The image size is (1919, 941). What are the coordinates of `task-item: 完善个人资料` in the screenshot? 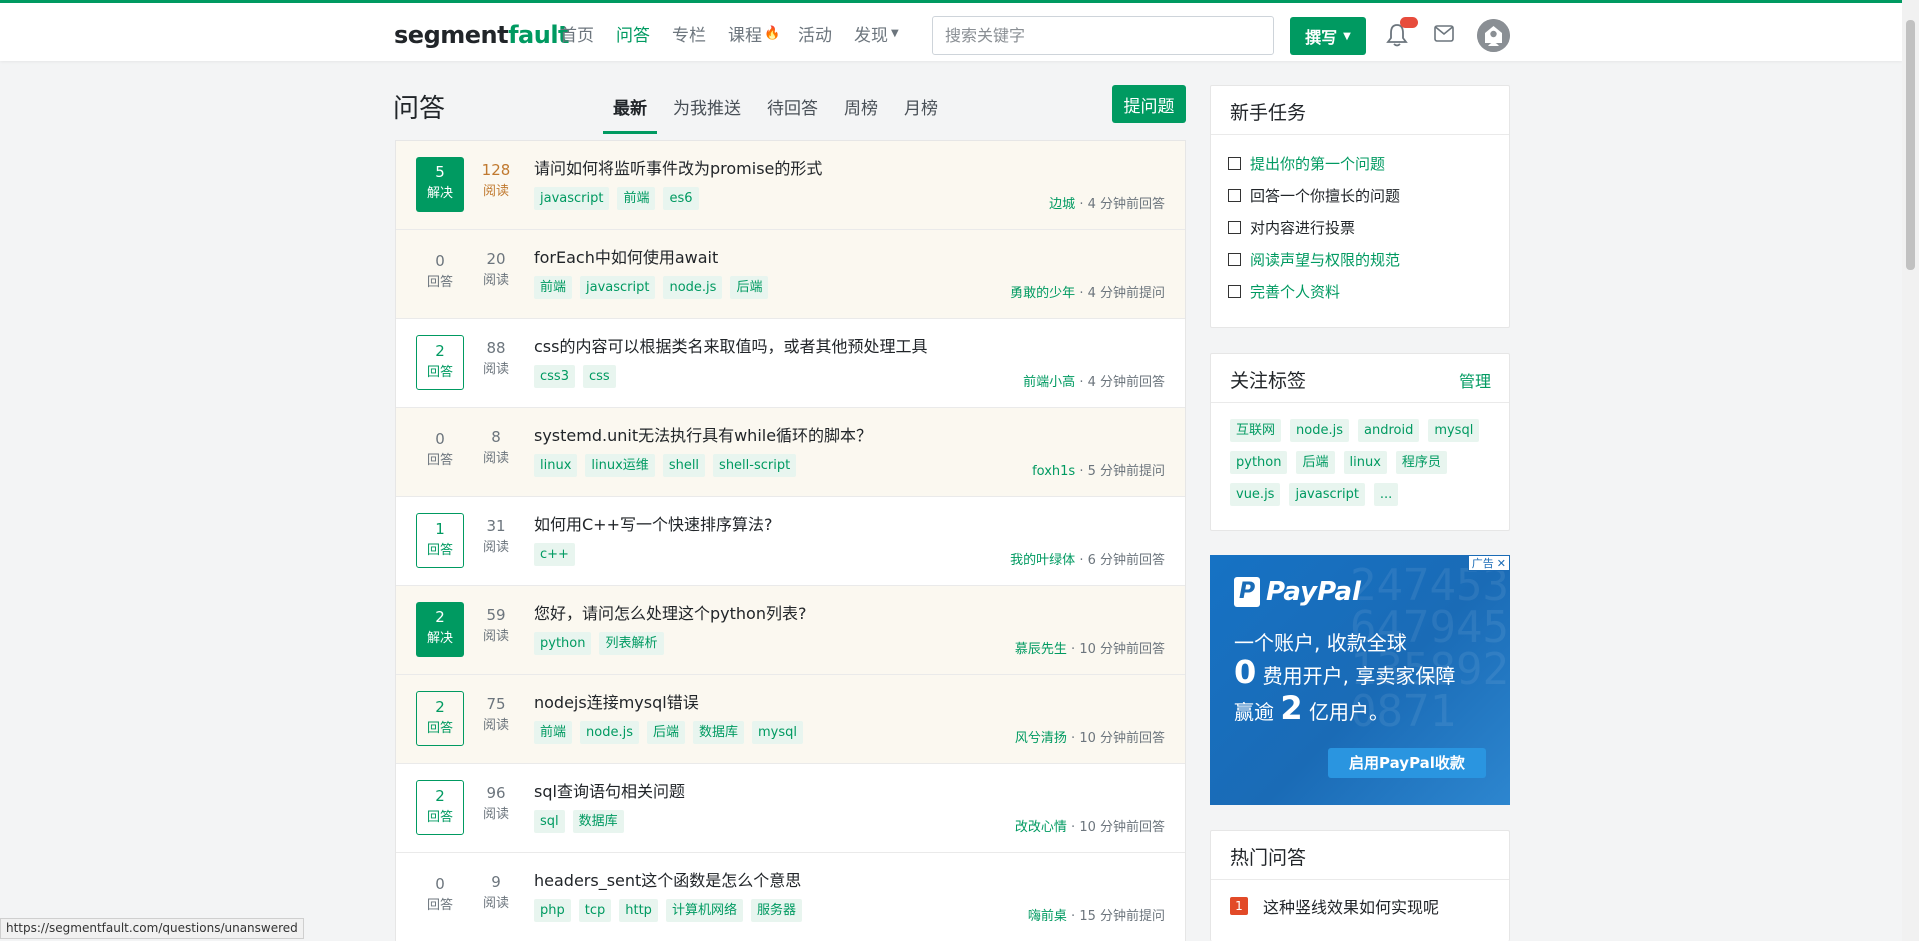 It's located at (1360, 291).